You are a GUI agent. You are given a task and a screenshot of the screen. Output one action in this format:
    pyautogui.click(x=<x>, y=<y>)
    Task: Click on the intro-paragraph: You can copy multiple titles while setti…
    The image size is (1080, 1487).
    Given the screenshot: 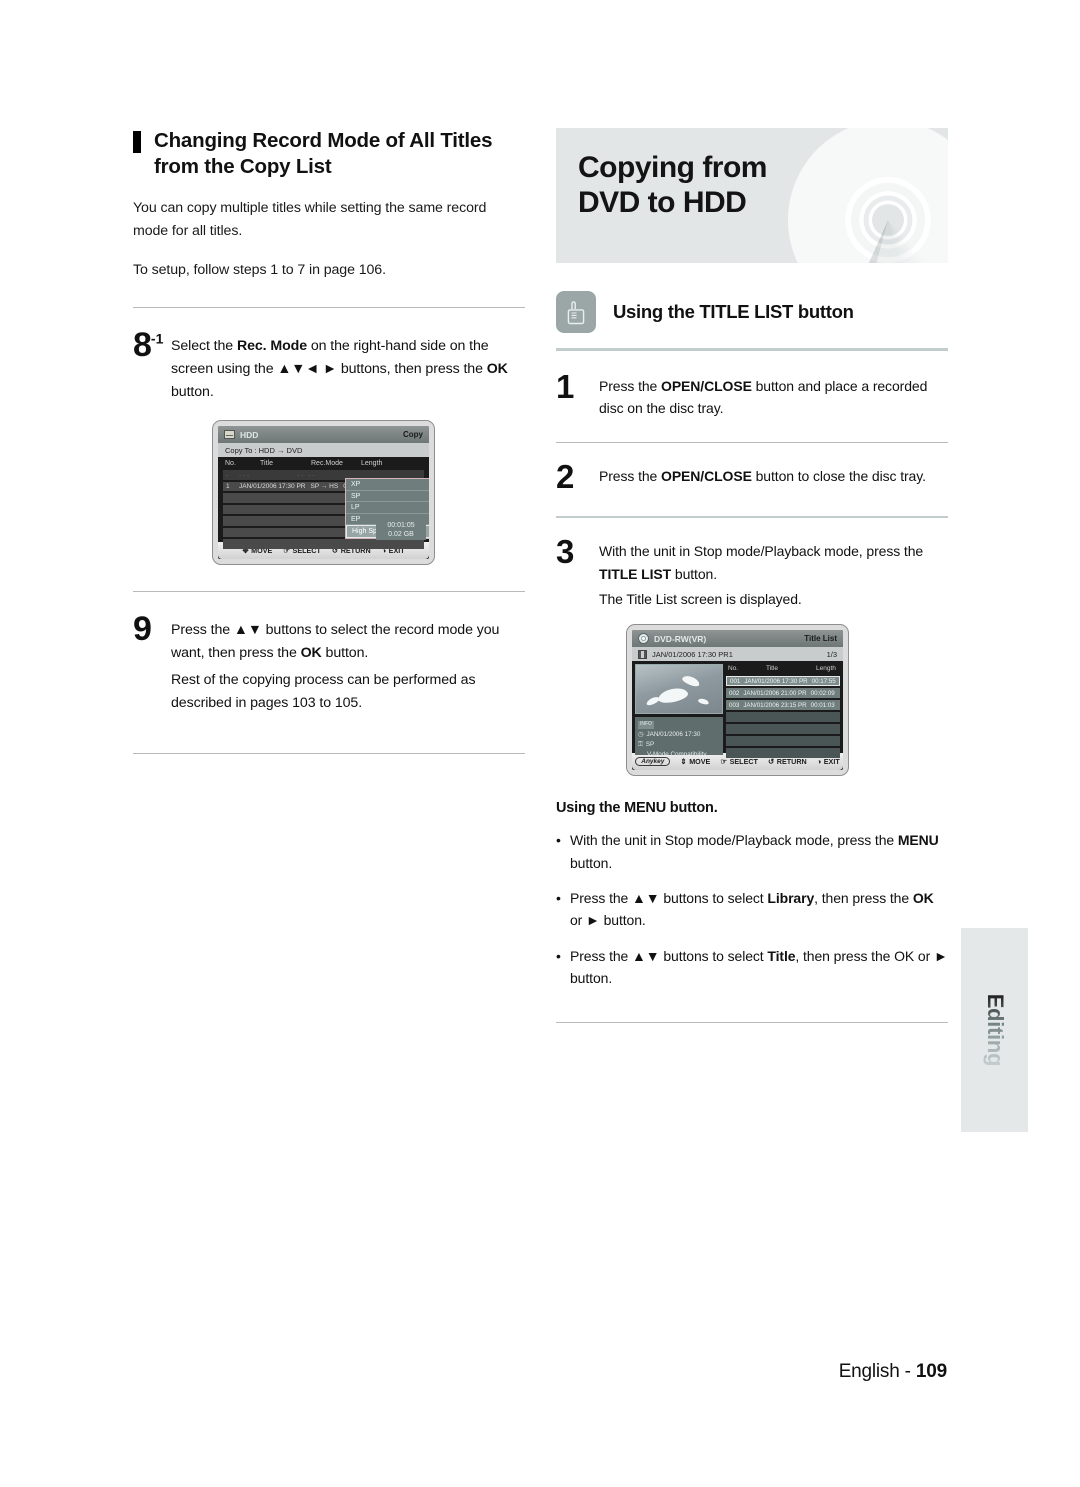 What is the action you would take?
    pyautogui.click(x=310, y=220)
    